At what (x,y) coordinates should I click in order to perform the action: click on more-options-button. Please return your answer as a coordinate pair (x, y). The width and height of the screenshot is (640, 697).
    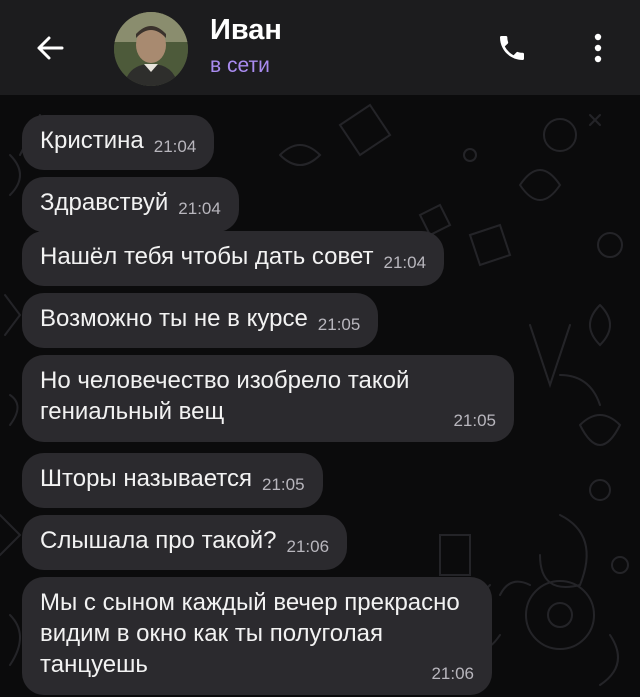
    Looking at the image, I should click on (598, 48).